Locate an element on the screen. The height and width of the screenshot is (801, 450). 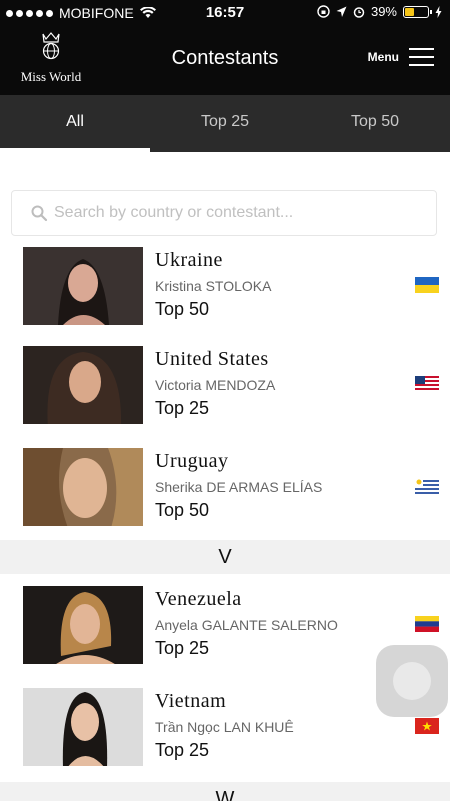
contestant-row-uruguay: Uruguay Sherika DE ARMAS ELÍAS Top 50 is located at coordinates (225, 498).